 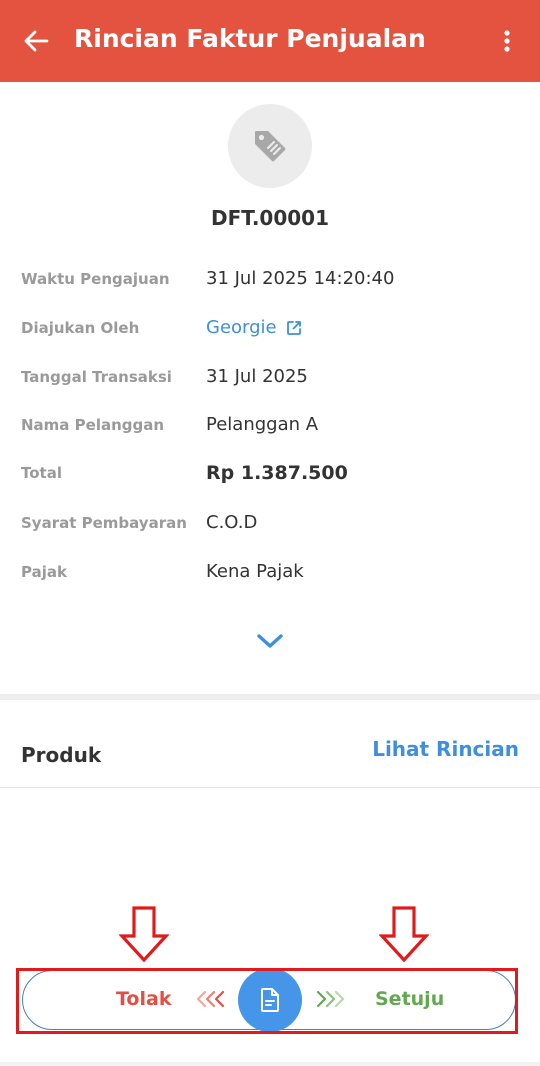 I want to click on app-bar: Rincian Faktur Penjualan, so click(x=270, y=41).